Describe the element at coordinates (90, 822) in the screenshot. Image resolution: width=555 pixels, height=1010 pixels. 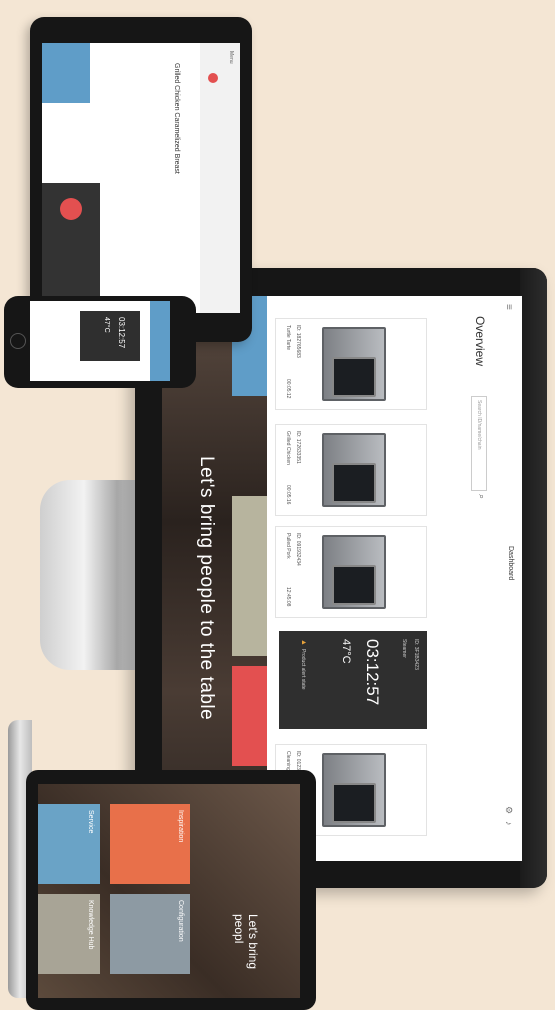
I see `tile-label: Service` at that location.